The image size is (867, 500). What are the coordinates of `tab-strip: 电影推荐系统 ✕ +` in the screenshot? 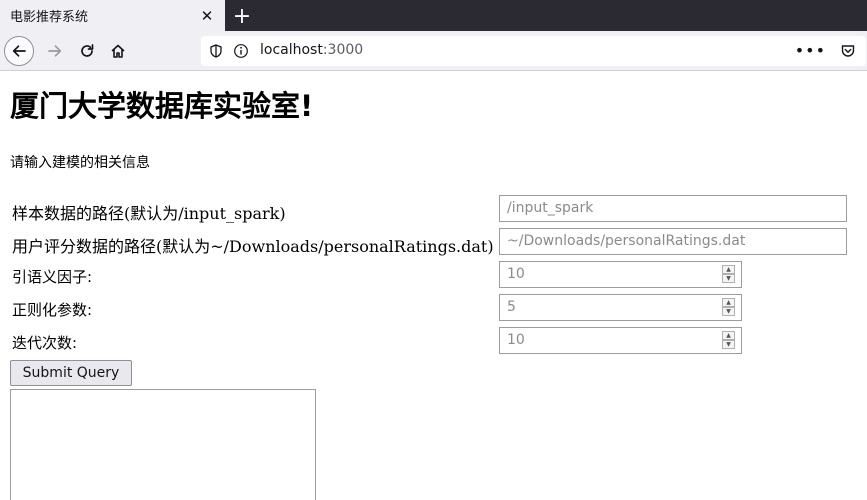 It's located at (433, 15).